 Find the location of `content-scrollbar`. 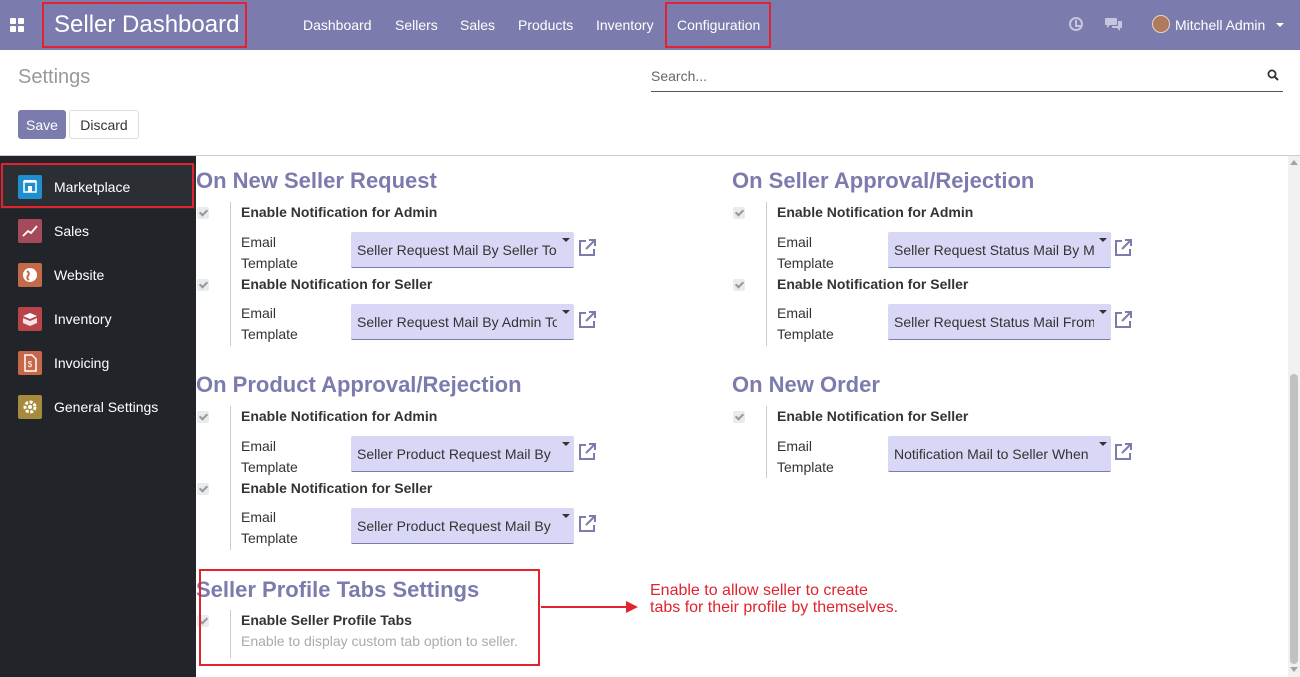

content-scrollbar is located at coordinates (1294, 416).